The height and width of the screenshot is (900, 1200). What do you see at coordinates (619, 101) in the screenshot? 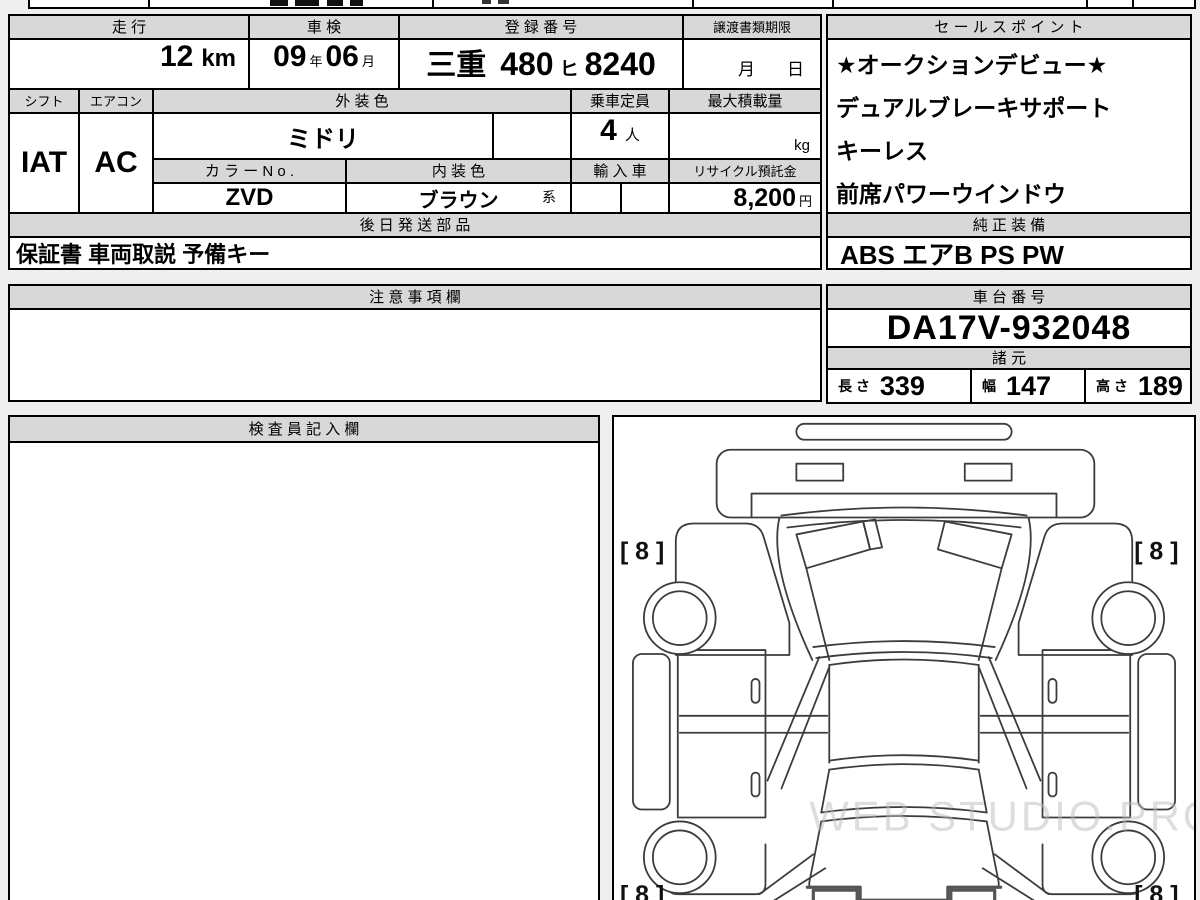
I see `capacity-header-label: 乗車定員` at bounding box center [619, 101].